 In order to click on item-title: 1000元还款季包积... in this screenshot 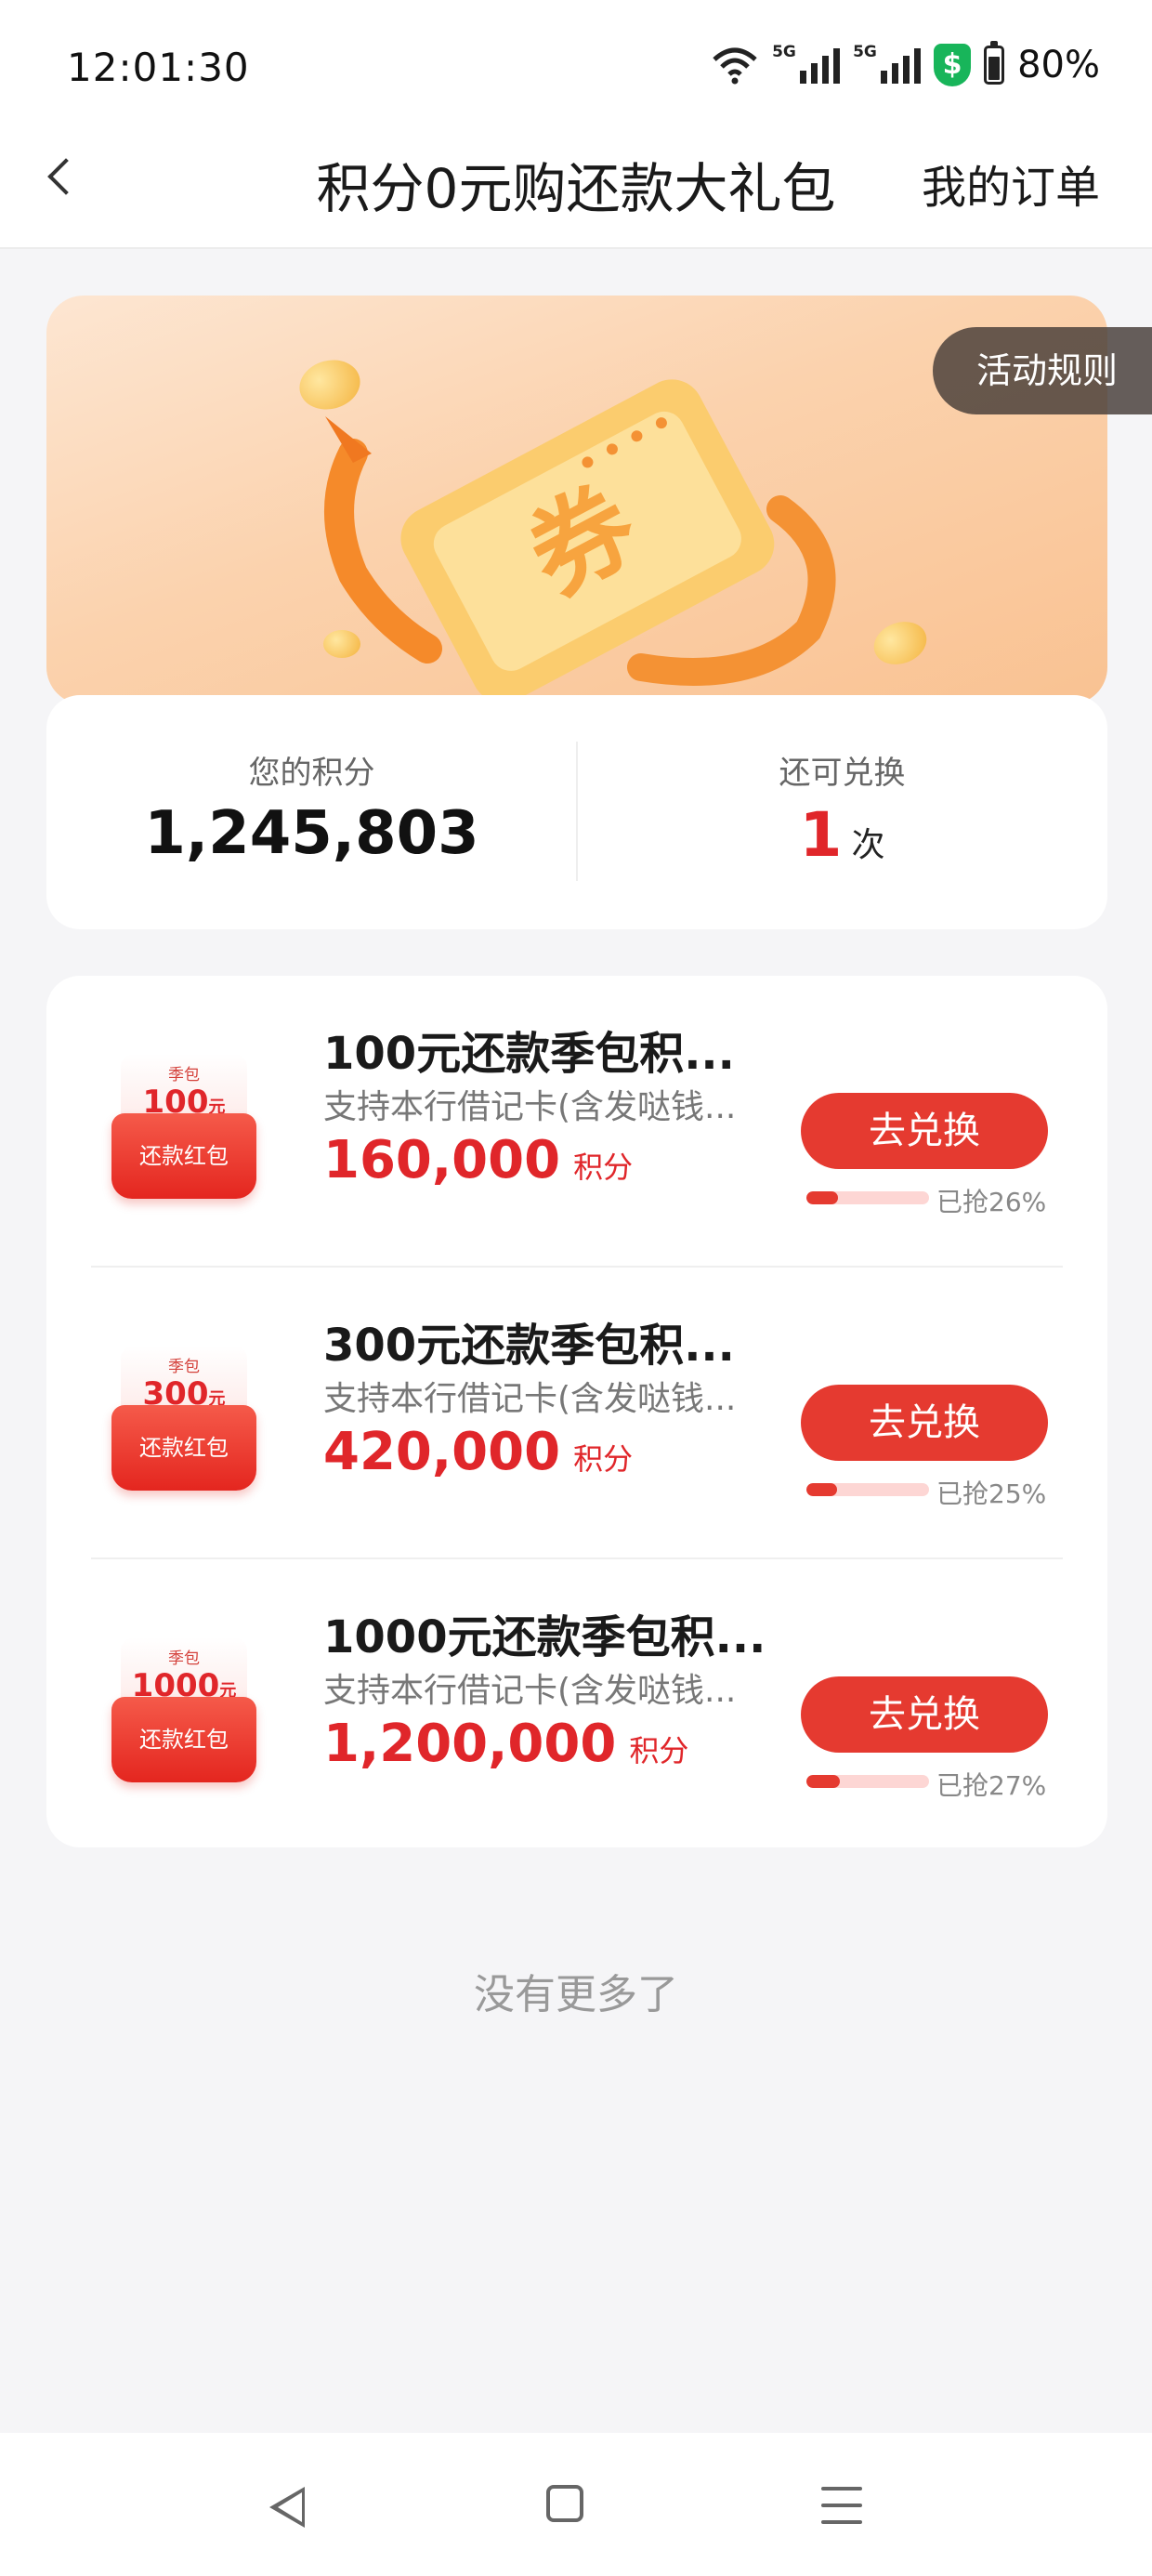, I will do `click(544, 1637)`.